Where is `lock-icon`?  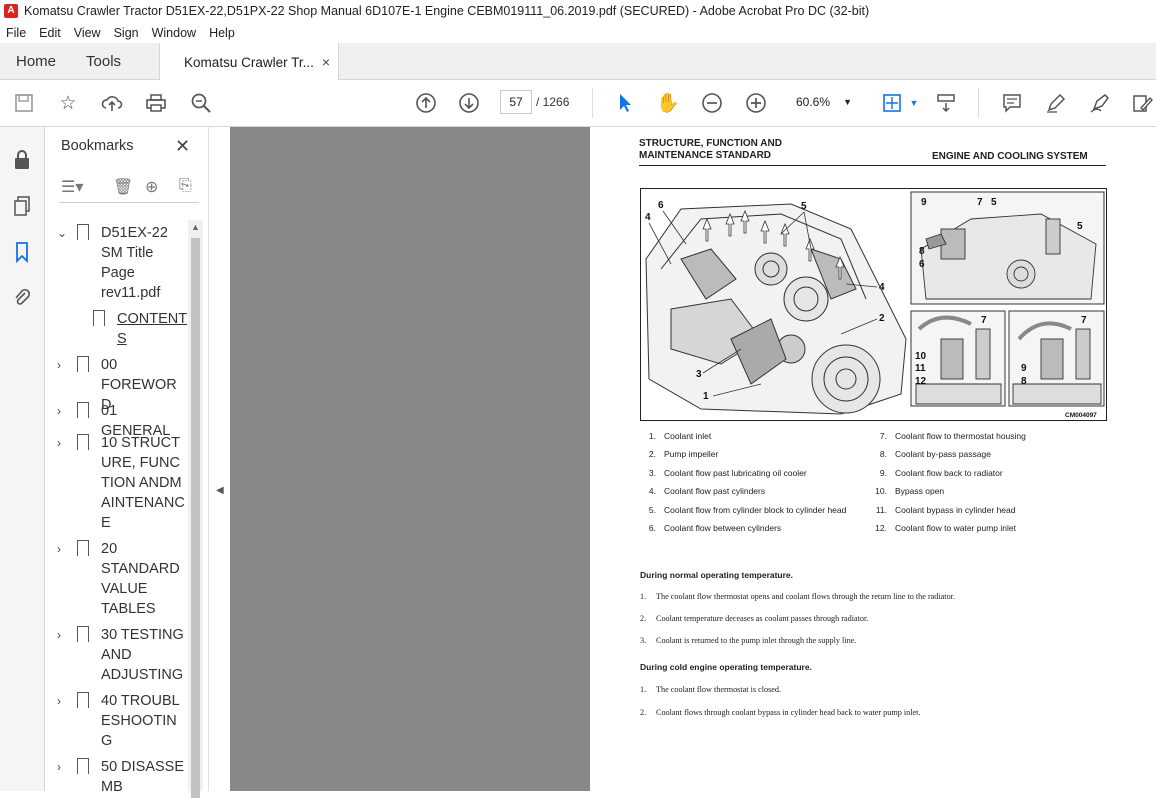
lock-icon is located at coordinates (22, 161).